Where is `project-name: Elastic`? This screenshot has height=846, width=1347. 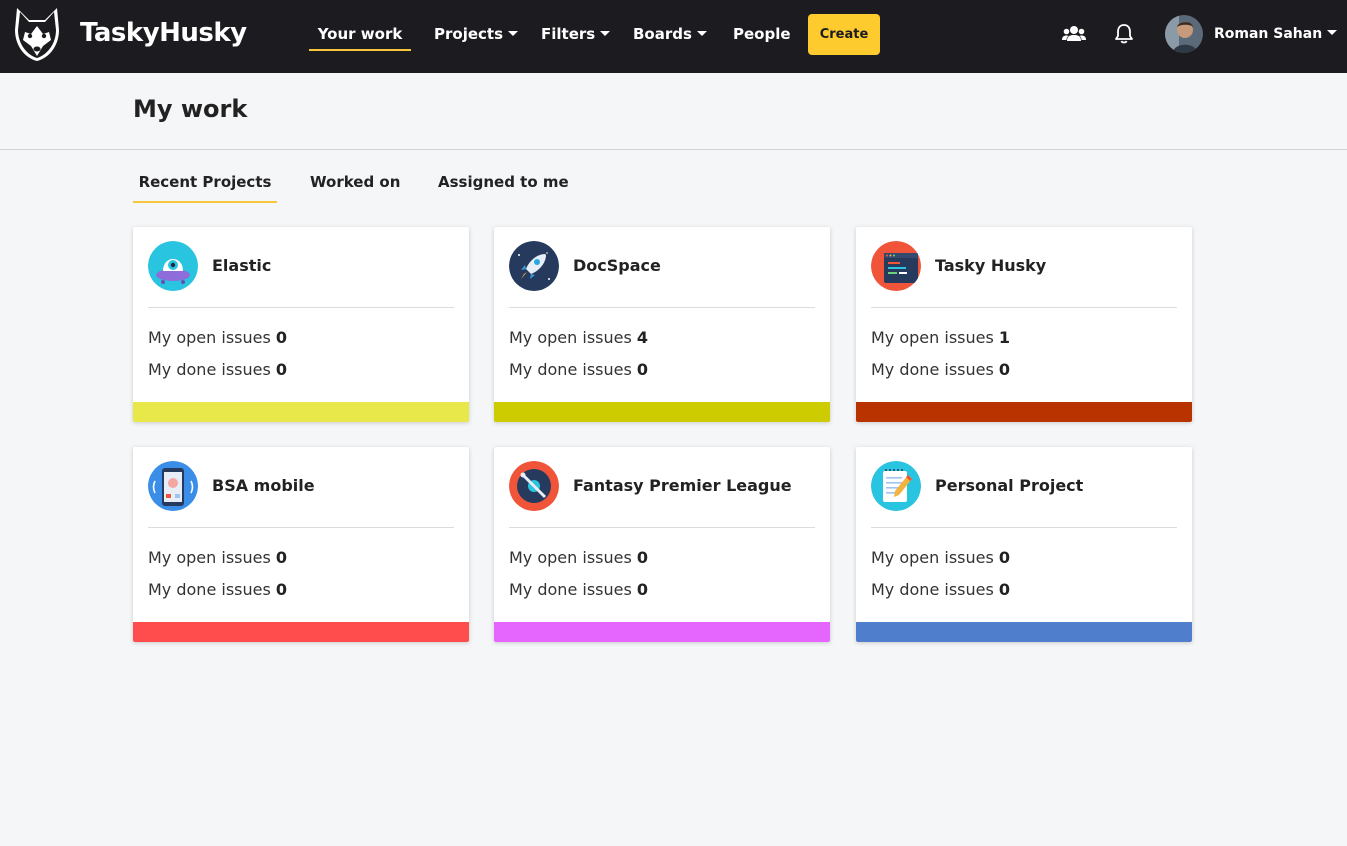
project-name: Elastic is located at coordinates (241, 265).